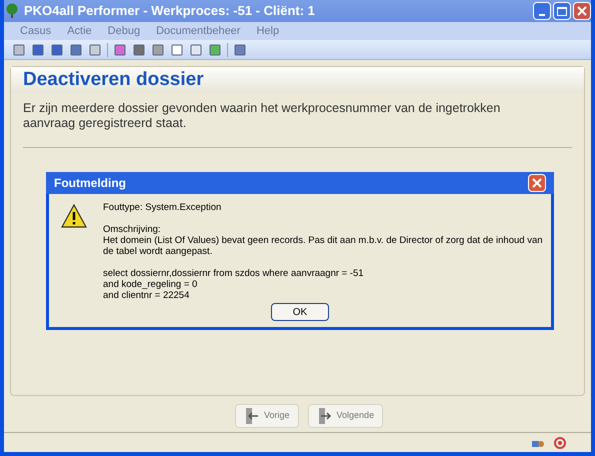  What do you see at coordinates (262, 115) in the screenshot?
I see `page-message: Er zijn meerdere dossier gevonden waarin het werkprocesnummer van de ingetrokken aanvraag geregistreerd staat.` at bounding box center [262, 115].